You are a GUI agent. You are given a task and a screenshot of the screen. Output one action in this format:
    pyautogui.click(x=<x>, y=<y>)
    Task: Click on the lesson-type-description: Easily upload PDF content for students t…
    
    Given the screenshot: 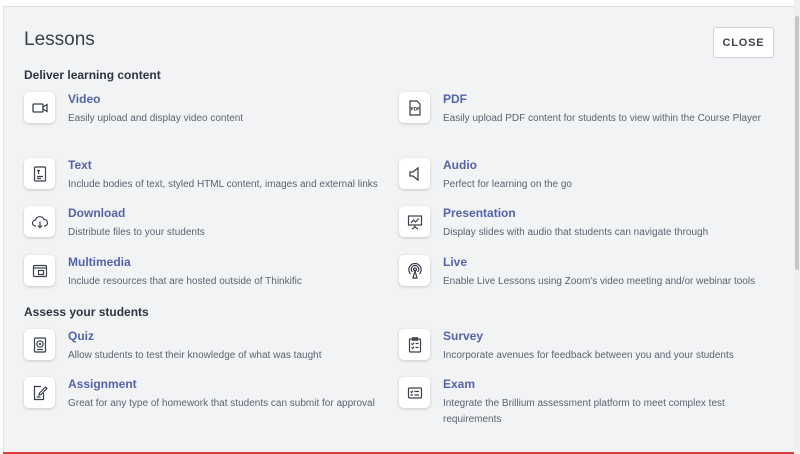 What is the action you would take?
    pyautogui.click(x=602, y=118)
    